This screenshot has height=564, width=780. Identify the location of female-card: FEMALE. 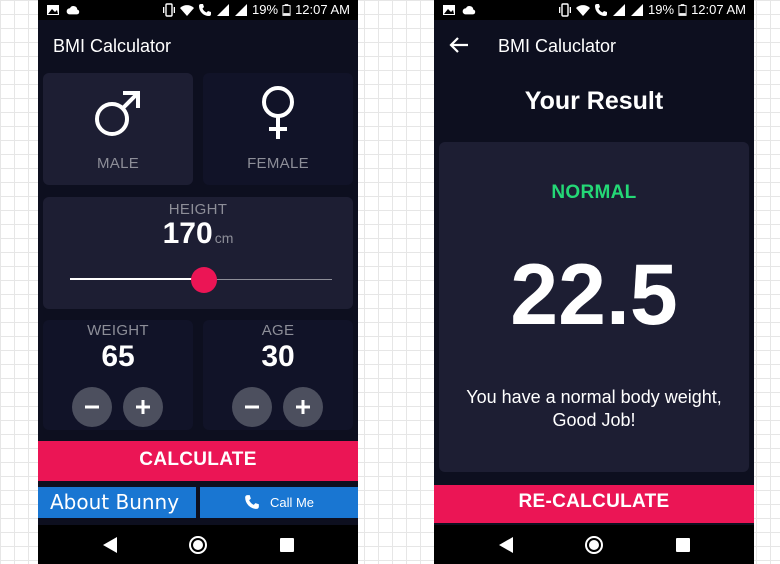
(278, 129).